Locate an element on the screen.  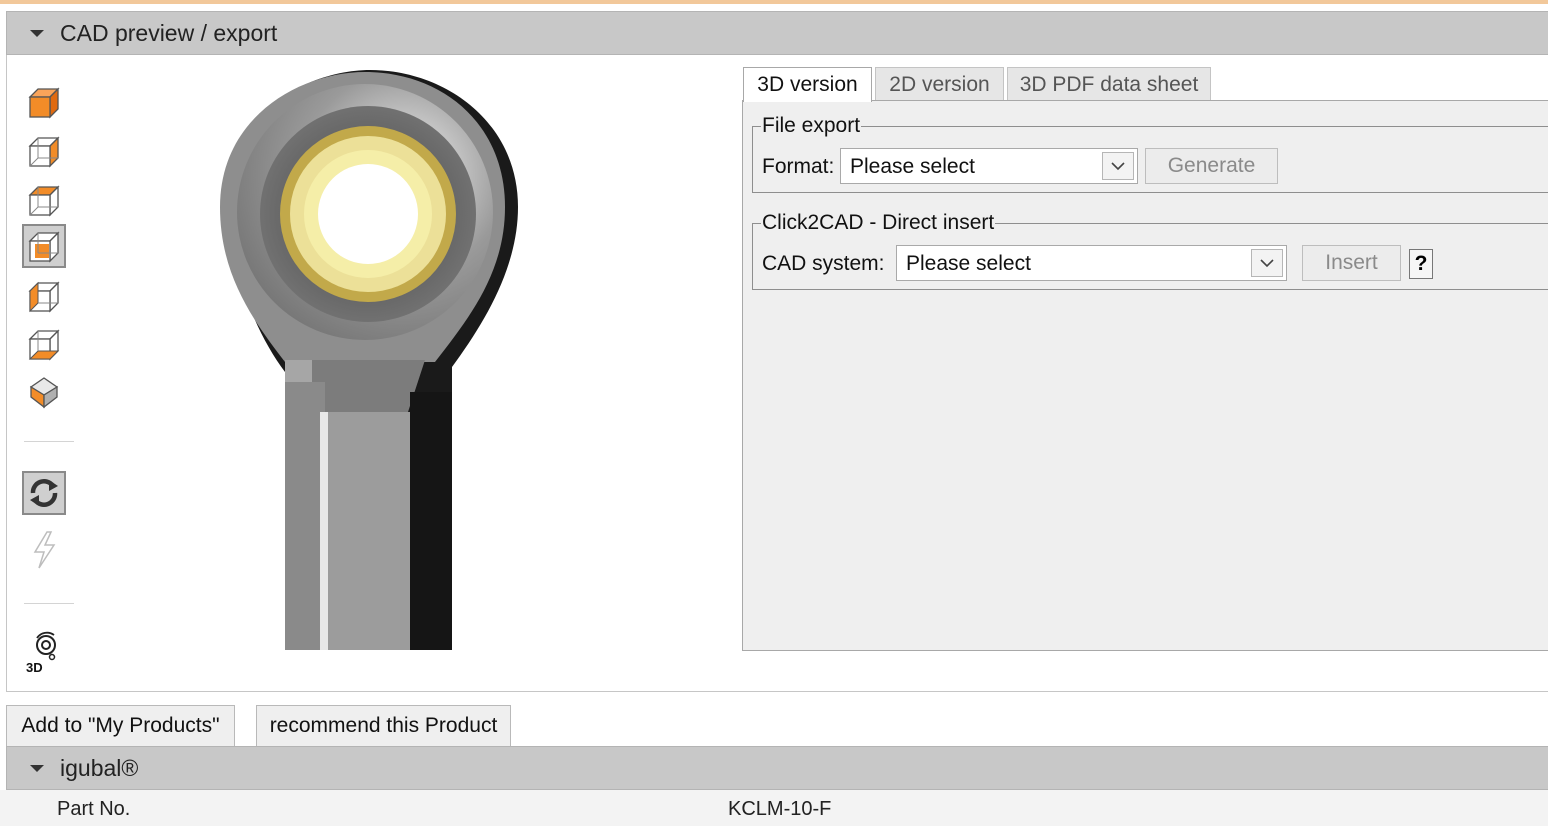
cad-section-title: CAD preview / export is located at coordinates (169, 32).